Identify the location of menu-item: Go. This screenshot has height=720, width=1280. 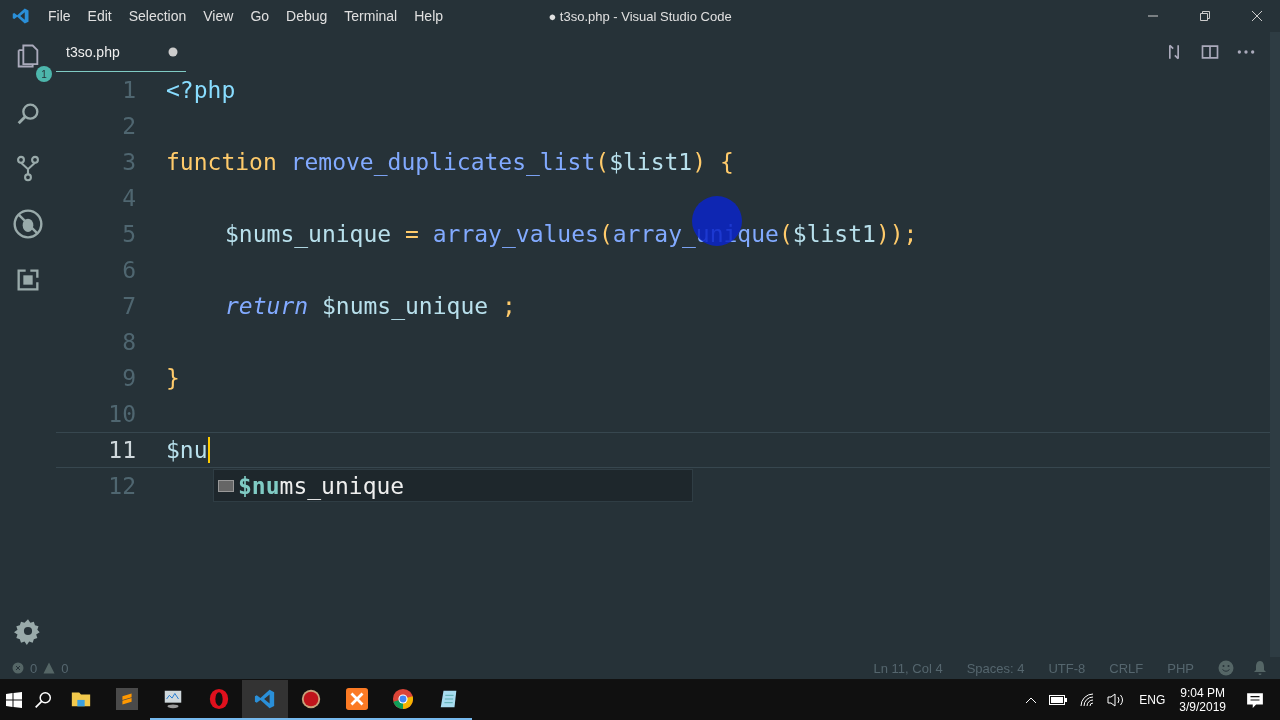
(260, 16).